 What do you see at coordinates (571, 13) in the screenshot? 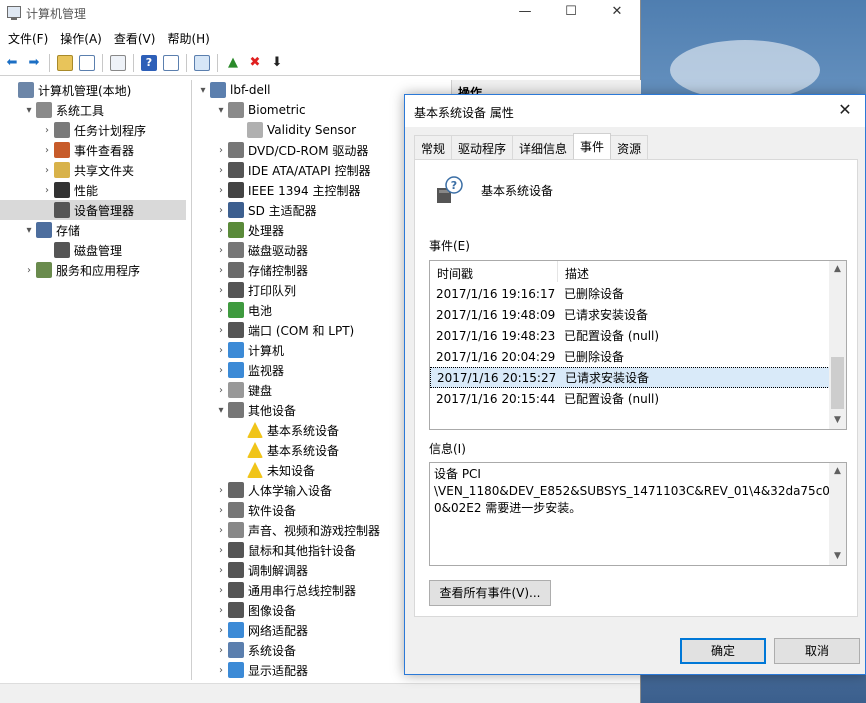
I see `maximize-button: ☐` at bounding box center [571, 13].